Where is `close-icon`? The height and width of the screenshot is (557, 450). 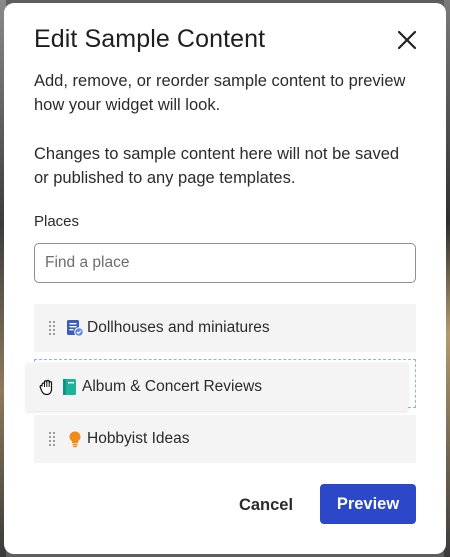
close-icon is located at coordinates (407, 40).